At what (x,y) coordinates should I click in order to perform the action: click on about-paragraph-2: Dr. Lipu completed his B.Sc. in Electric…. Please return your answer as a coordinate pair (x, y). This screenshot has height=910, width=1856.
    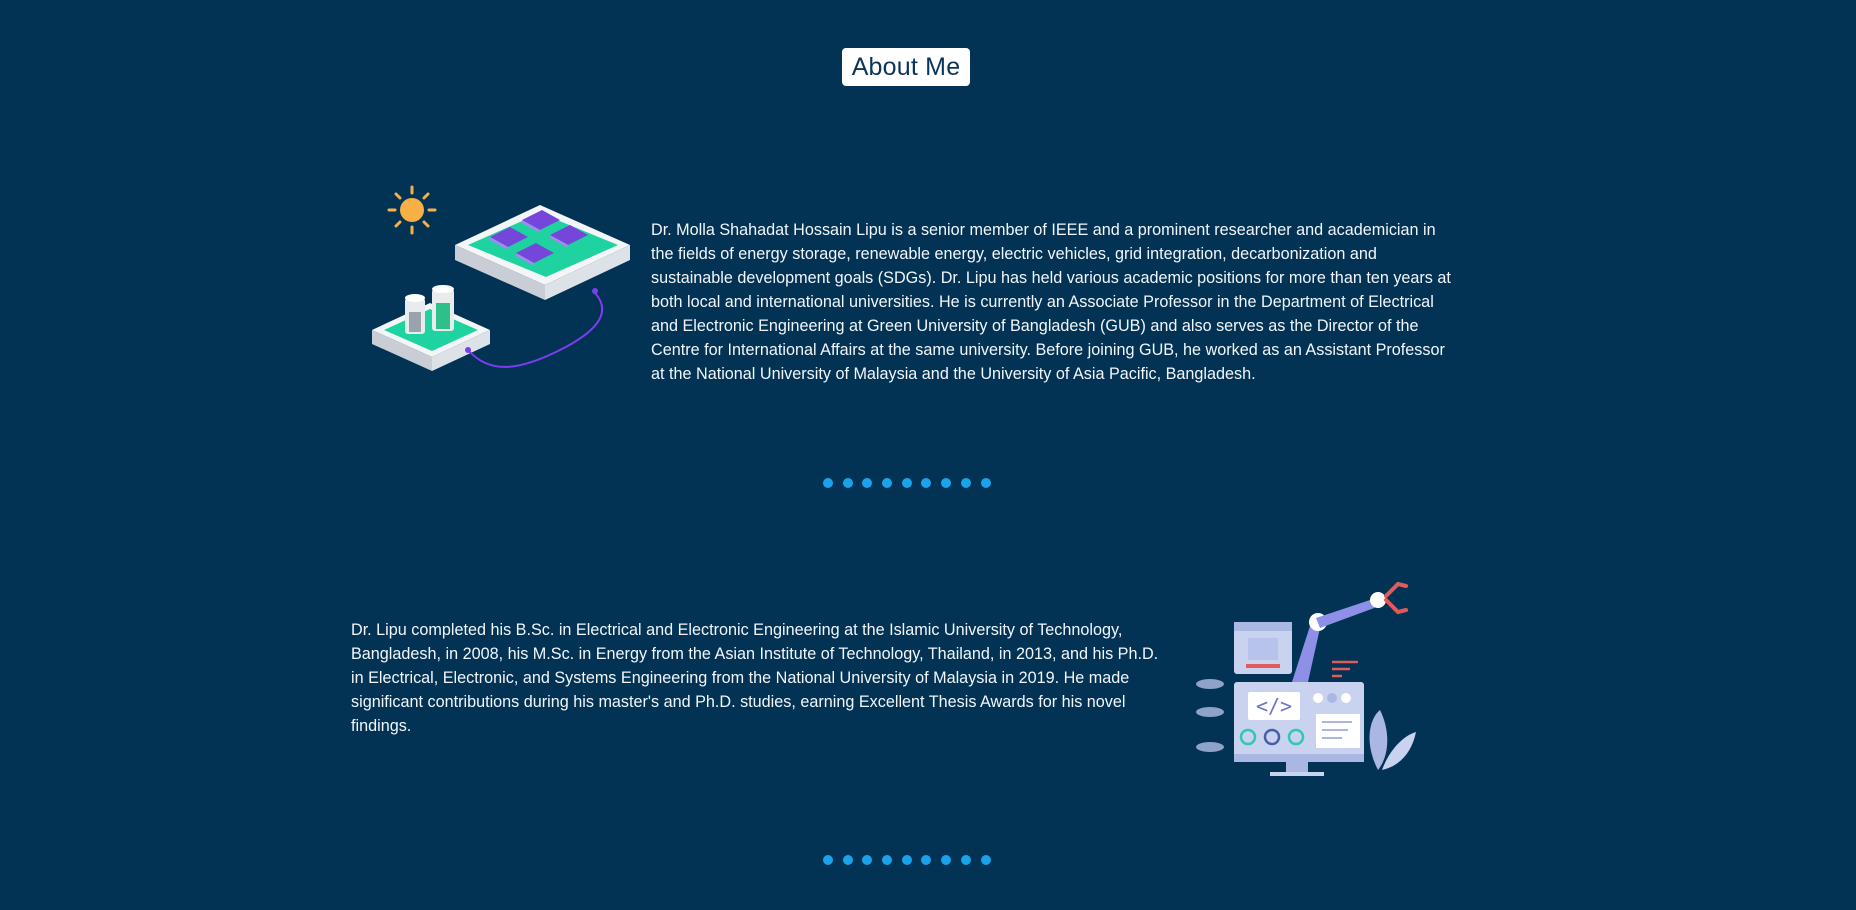
    Looking at the image, I should click on (755, 678).